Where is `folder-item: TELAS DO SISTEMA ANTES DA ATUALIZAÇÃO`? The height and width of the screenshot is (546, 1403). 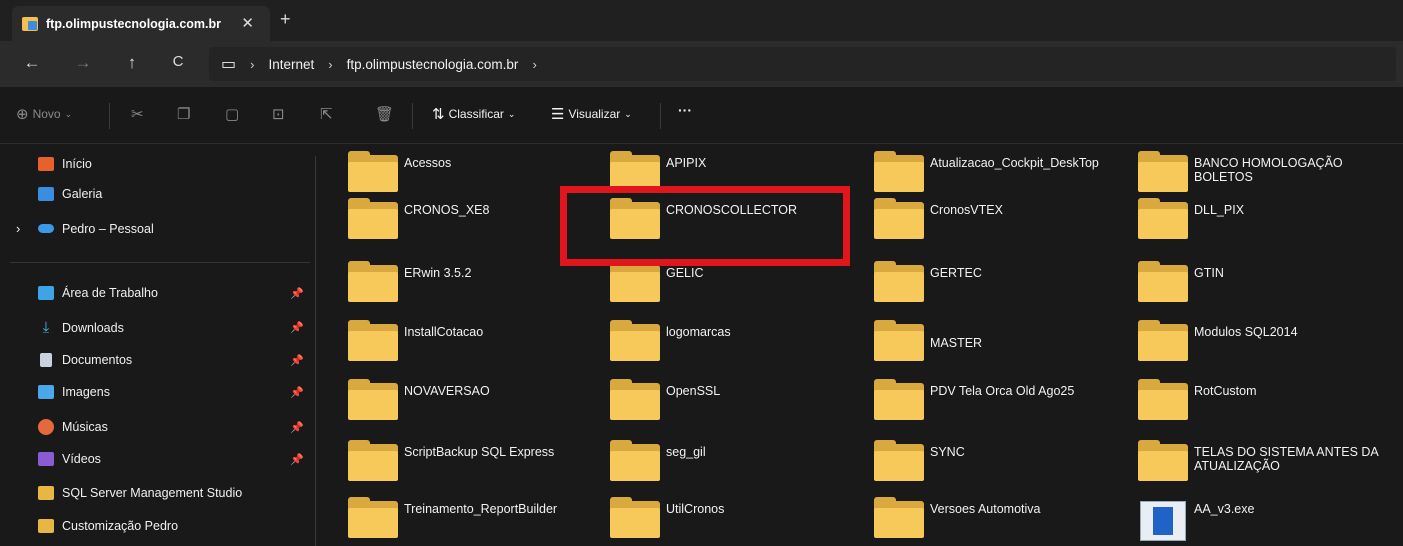
folder-item: TELAS DO SISTEMA ANTES DA ATUALIZAÇÃO is located at coordinates (1266, 460).